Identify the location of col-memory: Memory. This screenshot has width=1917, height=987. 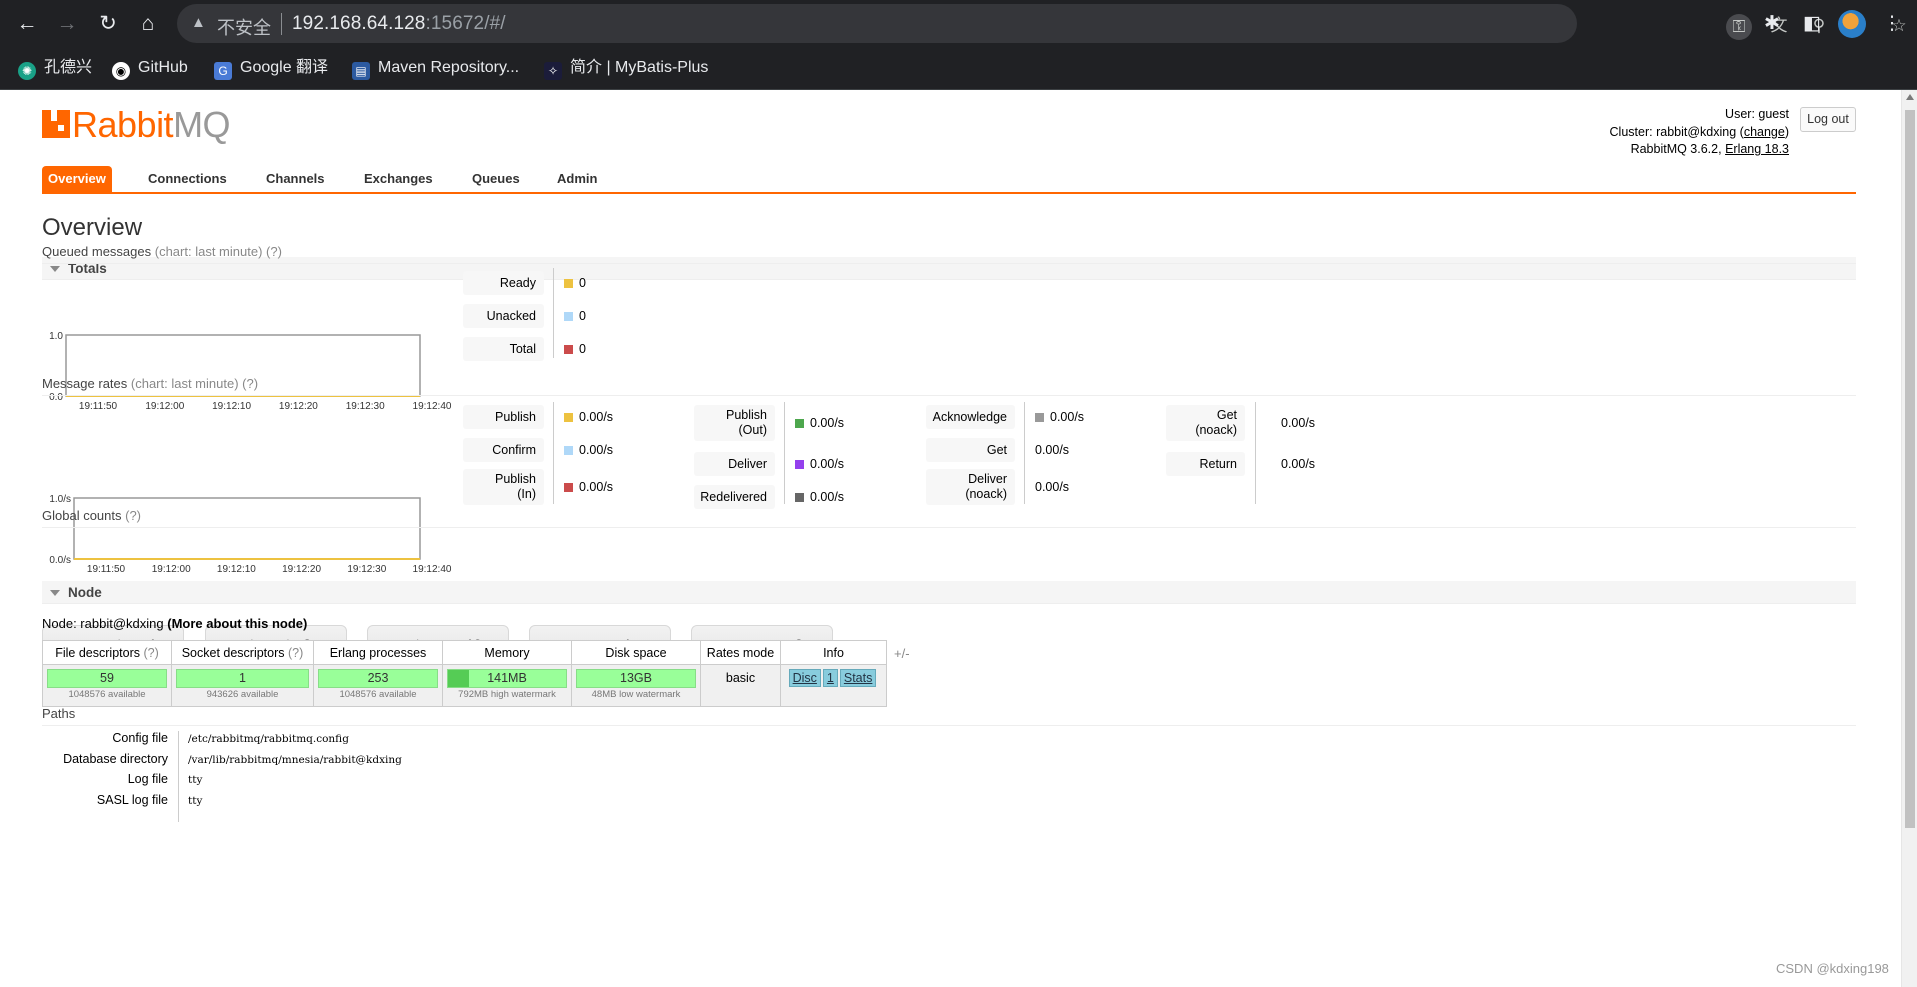
(507, 652).